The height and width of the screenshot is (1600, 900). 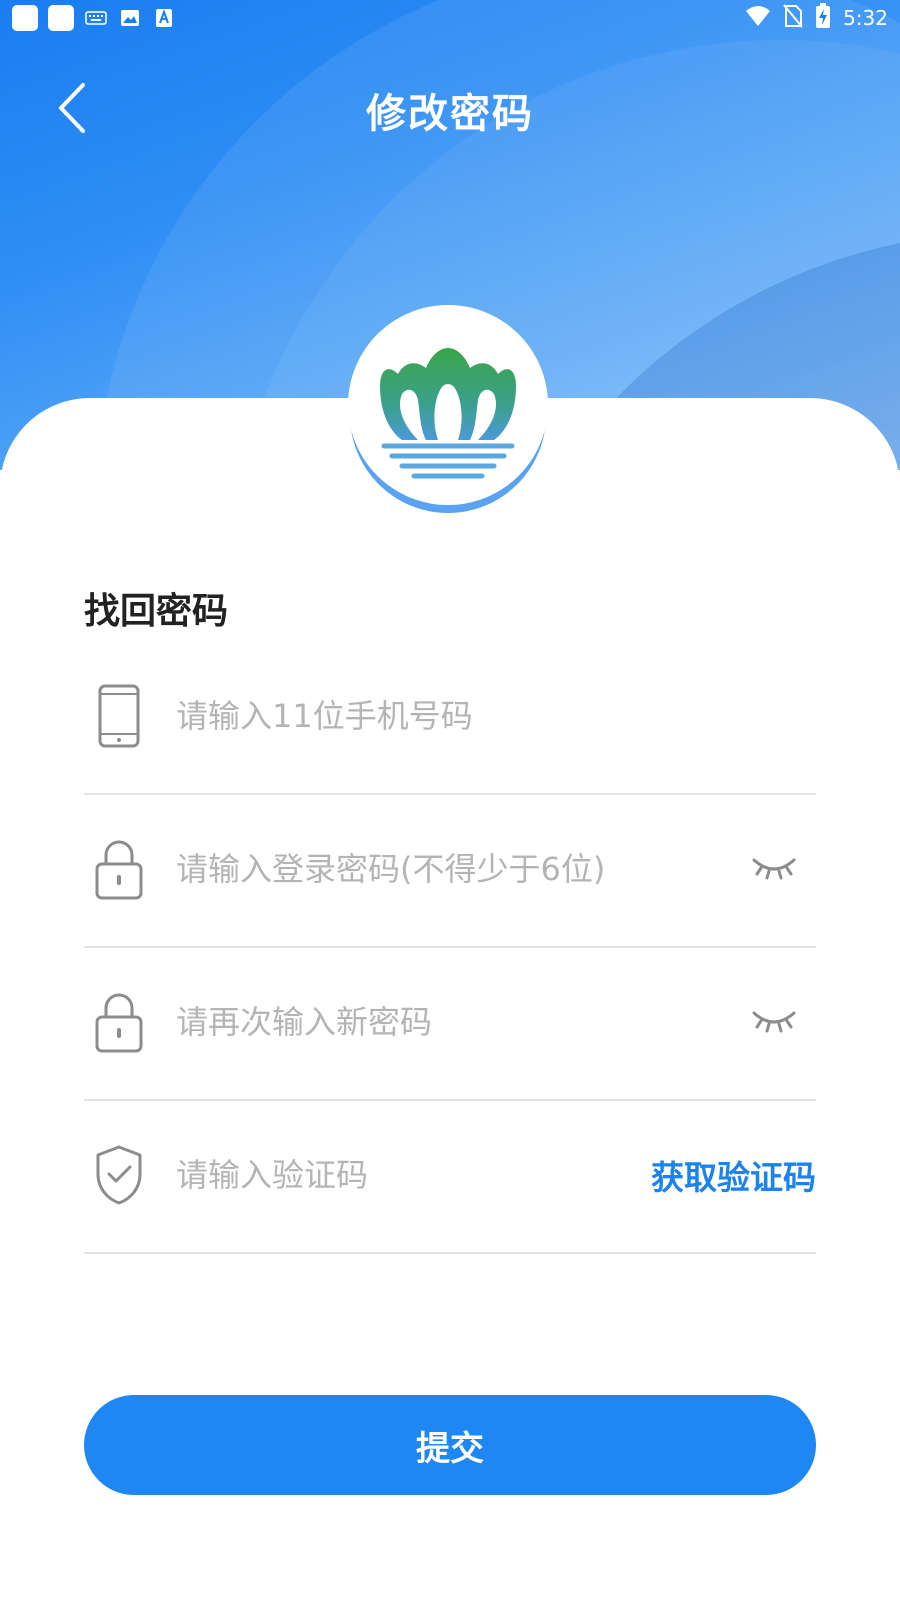 What do you see at coordinates (164, 18) in the screenshot?
I see `text-icon` at bounding box center [164, 18].